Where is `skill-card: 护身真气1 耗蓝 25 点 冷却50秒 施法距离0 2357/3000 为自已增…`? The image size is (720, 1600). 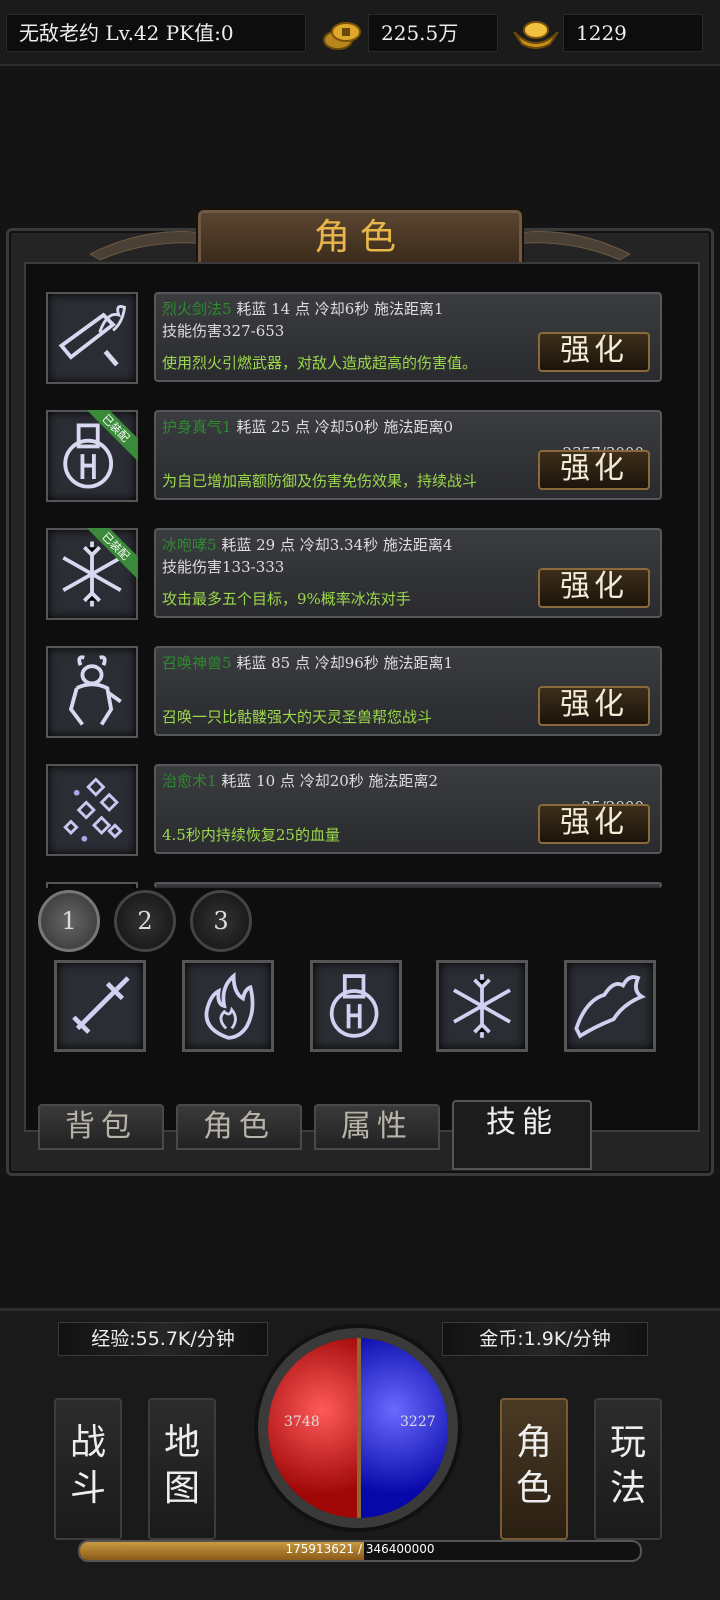 skill-card: 护身真气1 耗蓝 25 点 冷却50秒 施法距离0 2357/3000 为自已增… is located at coordinates (408, 455).